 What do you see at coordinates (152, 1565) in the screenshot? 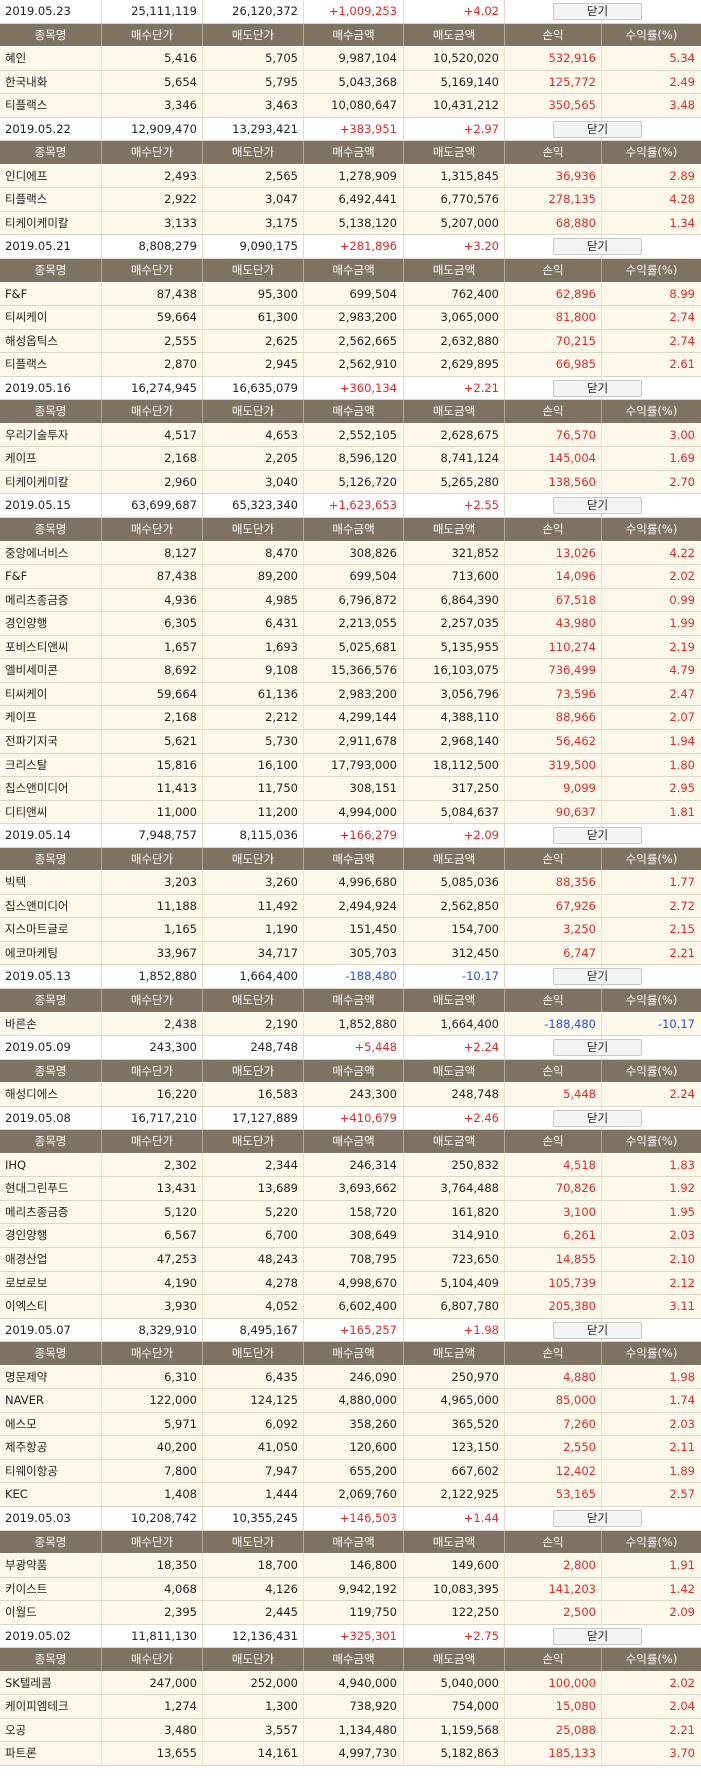
I see `buy-price: 18,350` at bounding box center [152, 1565].